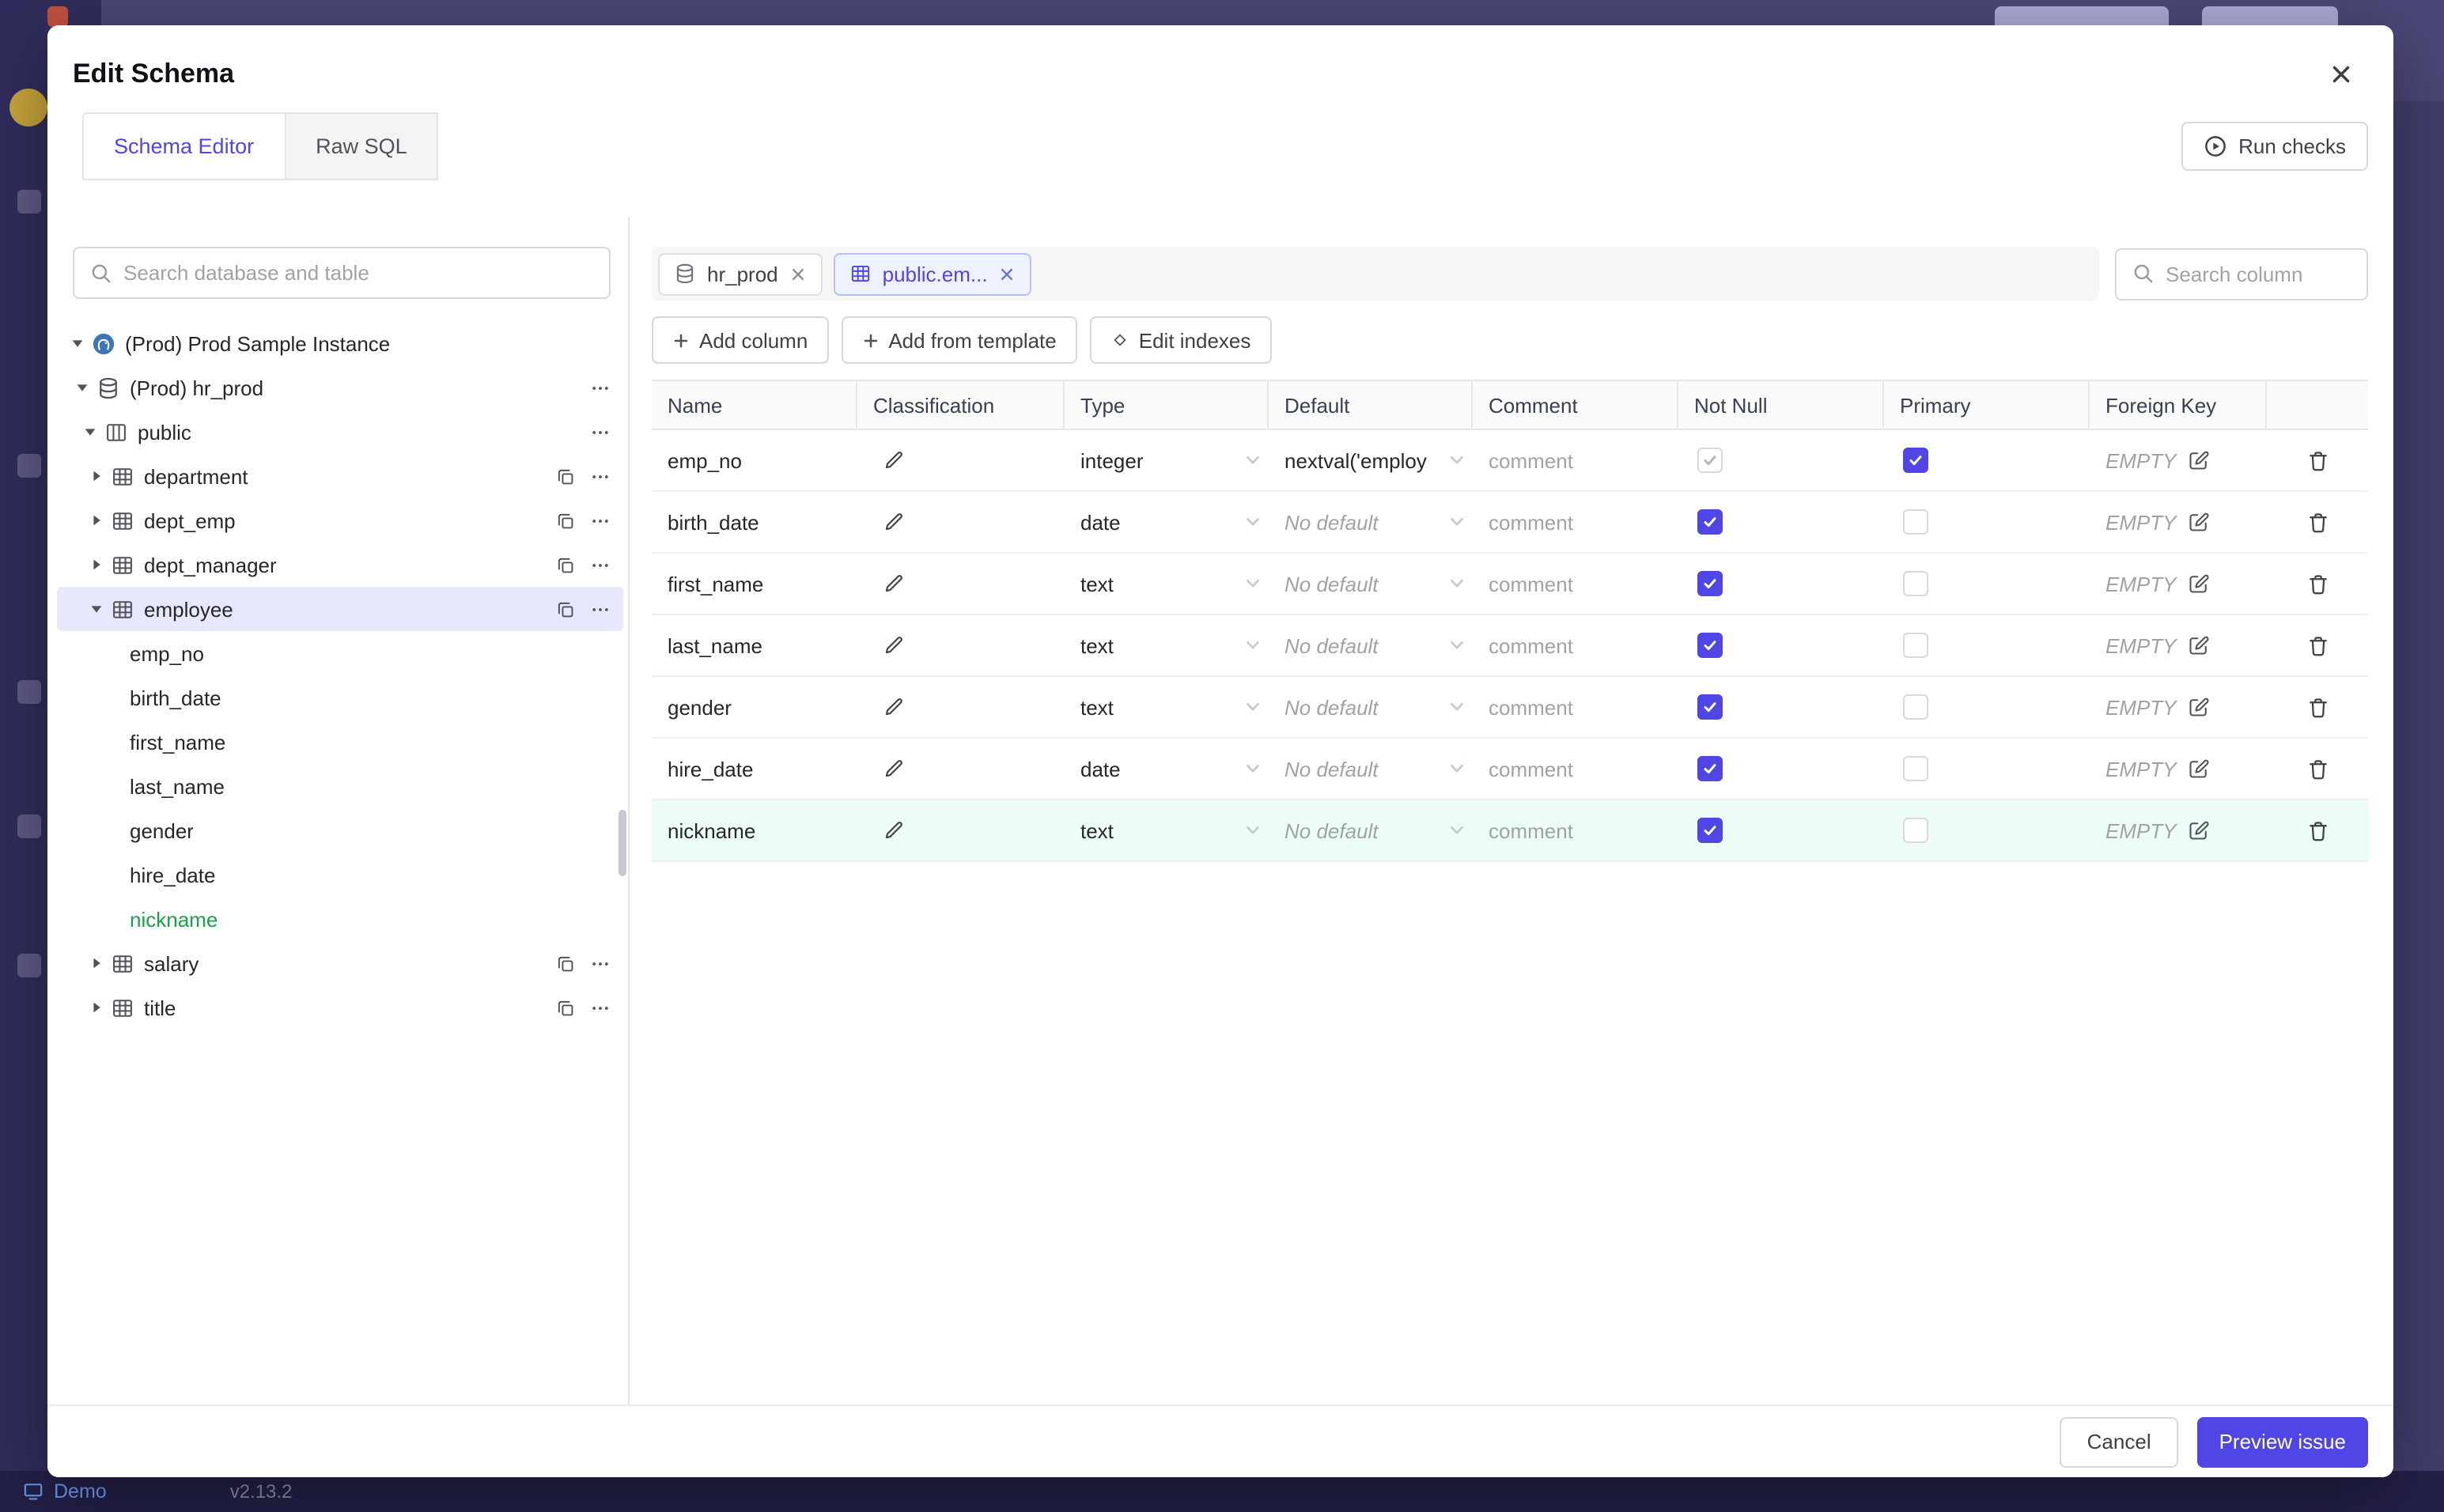 The height and width of the screenshot is (1512, 2444). I want to click on name-cell: nickname, so click(754, 830).